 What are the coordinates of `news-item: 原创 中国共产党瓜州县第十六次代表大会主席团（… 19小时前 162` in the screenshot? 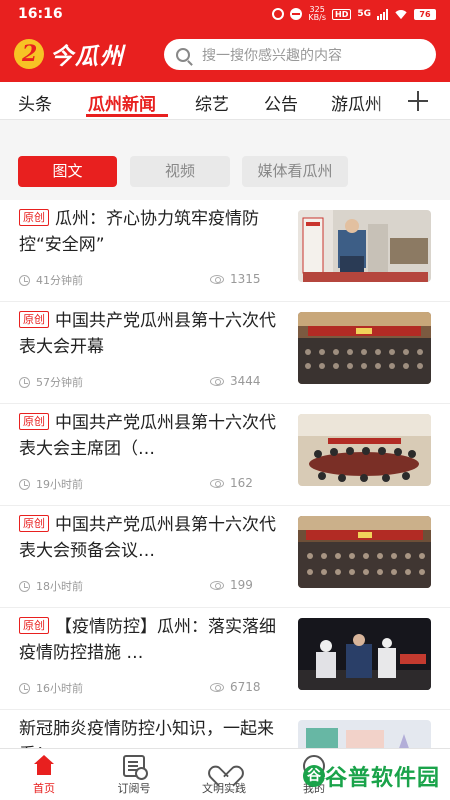 It's located at (225, 455).